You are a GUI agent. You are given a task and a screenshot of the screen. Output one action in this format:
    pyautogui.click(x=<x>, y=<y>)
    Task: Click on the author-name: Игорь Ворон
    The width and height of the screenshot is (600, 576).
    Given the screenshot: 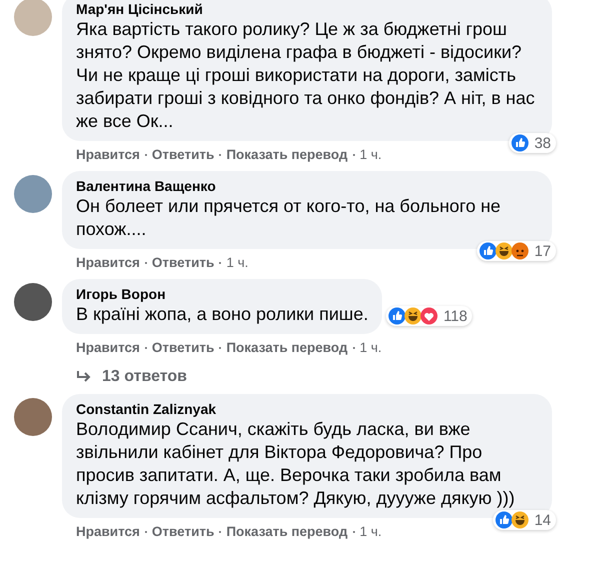 What is the action you would take?
    pyautogui.click(x=222, y=294)
    